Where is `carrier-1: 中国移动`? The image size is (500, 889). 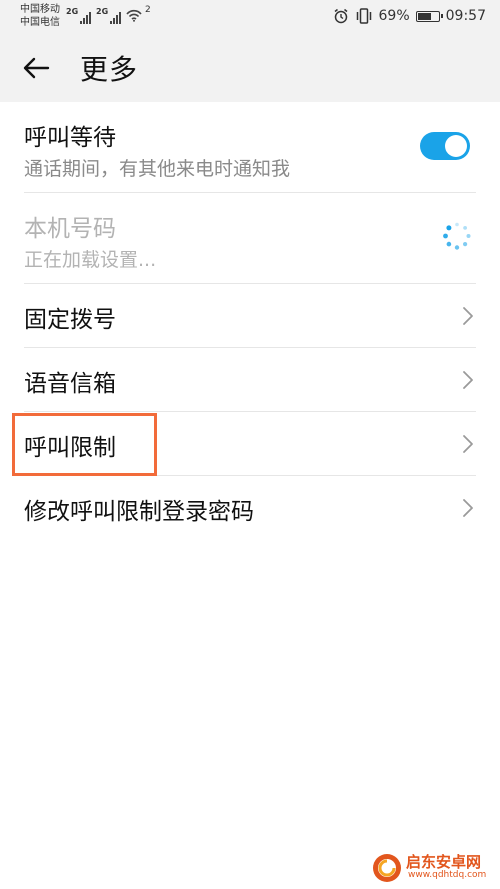
carrier-1: 中国移动 is located at coordinates (40, 9).